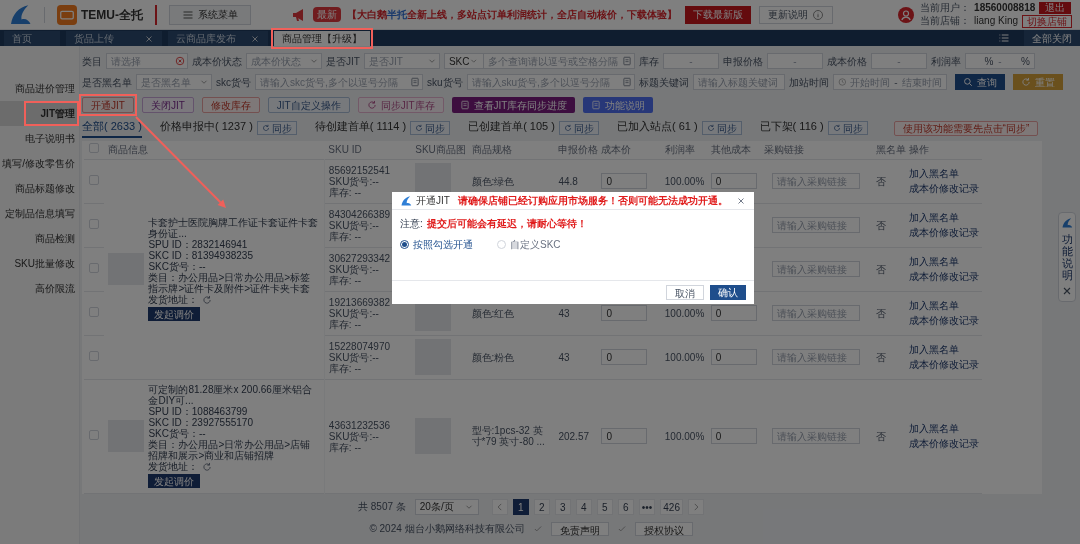 This screenshot has height=544, width=1080. What do you see at coordinates (728, 292) in the screenshot?
I see `confirm-button: 确认` at bounding box center [728, 292].